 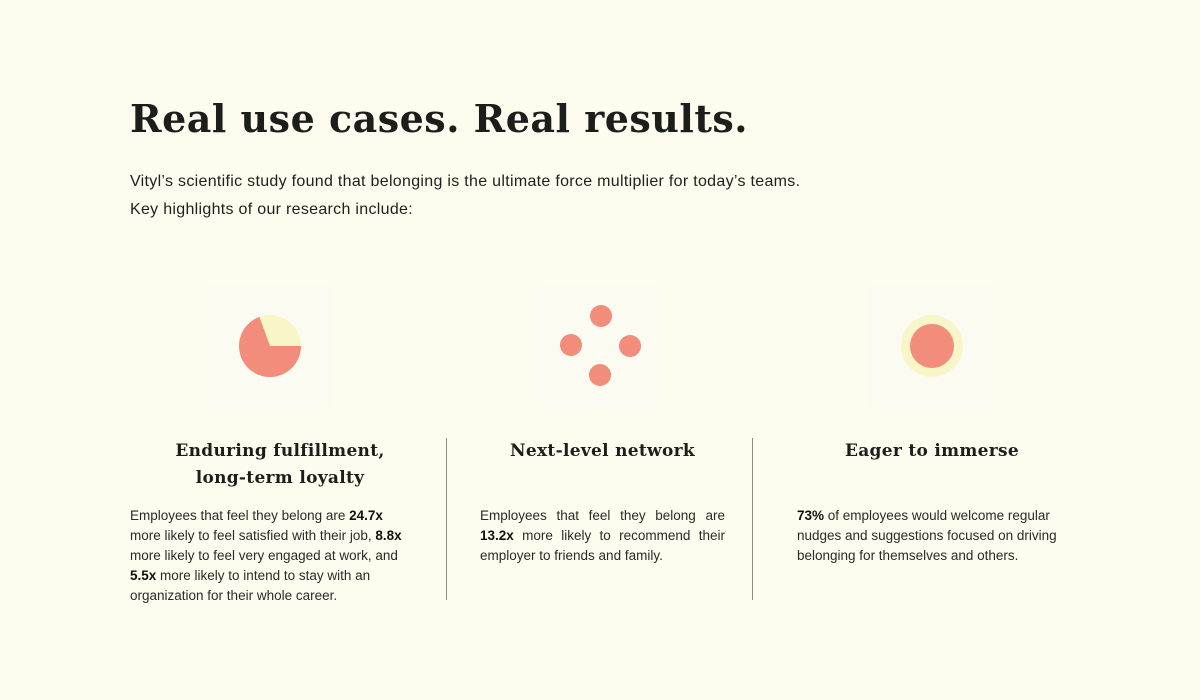 What do you see at coordinates (280, 465) in the screenshot?
I see `card-title-fulfillment: Enduring fulfillment, long-term loyalty` at bounding box center [280, 465].